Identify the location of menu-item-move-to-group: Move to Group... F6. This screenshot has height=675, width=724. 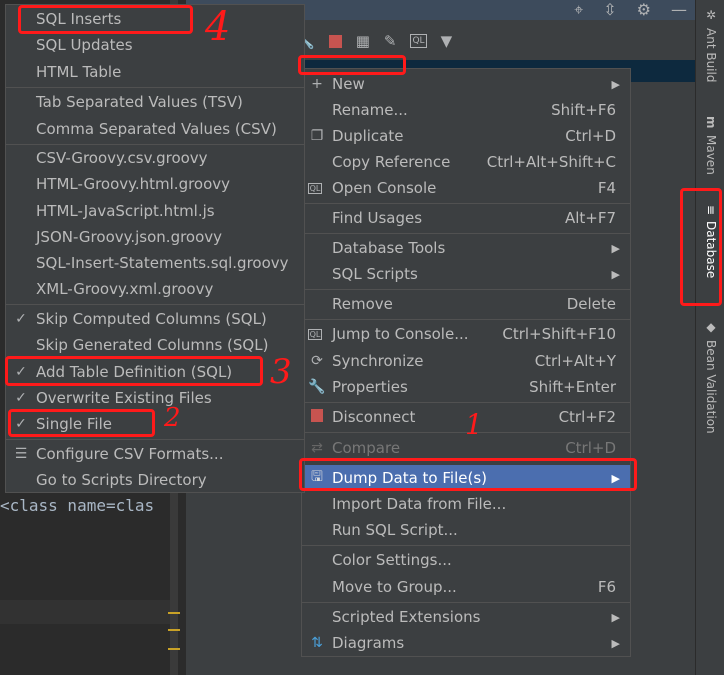
(466, 587).